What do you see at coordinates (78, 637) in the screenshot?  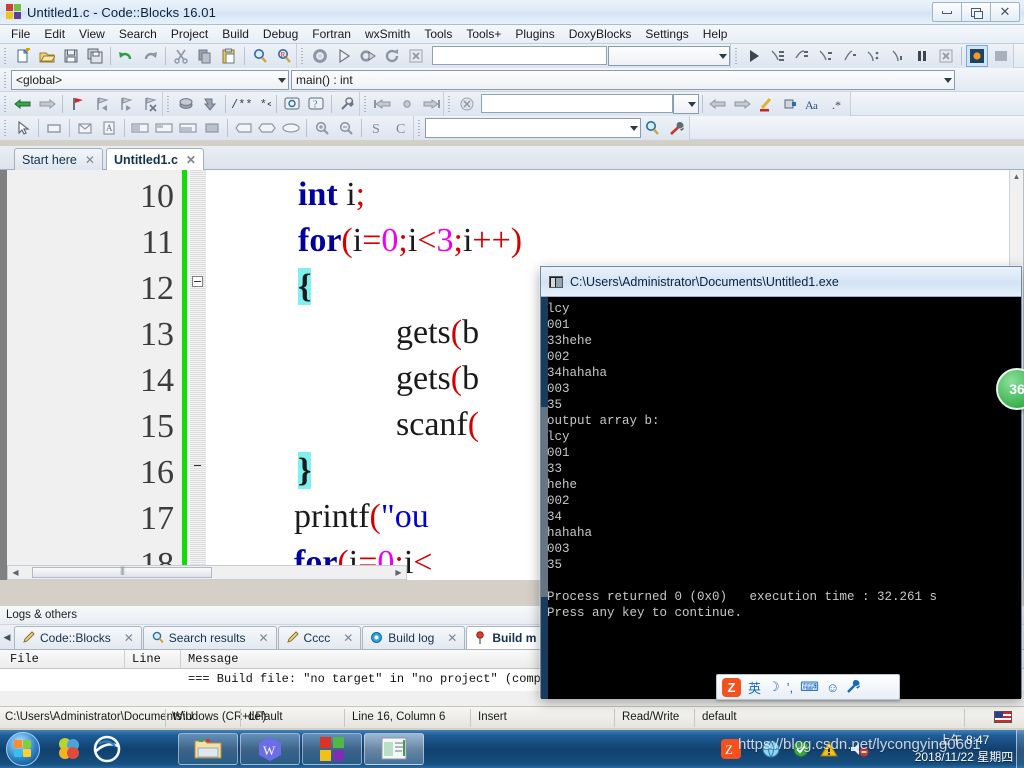 I see `log-tab-codeblocks: Code::Blocks ✕` at bounding box center [78, 637].